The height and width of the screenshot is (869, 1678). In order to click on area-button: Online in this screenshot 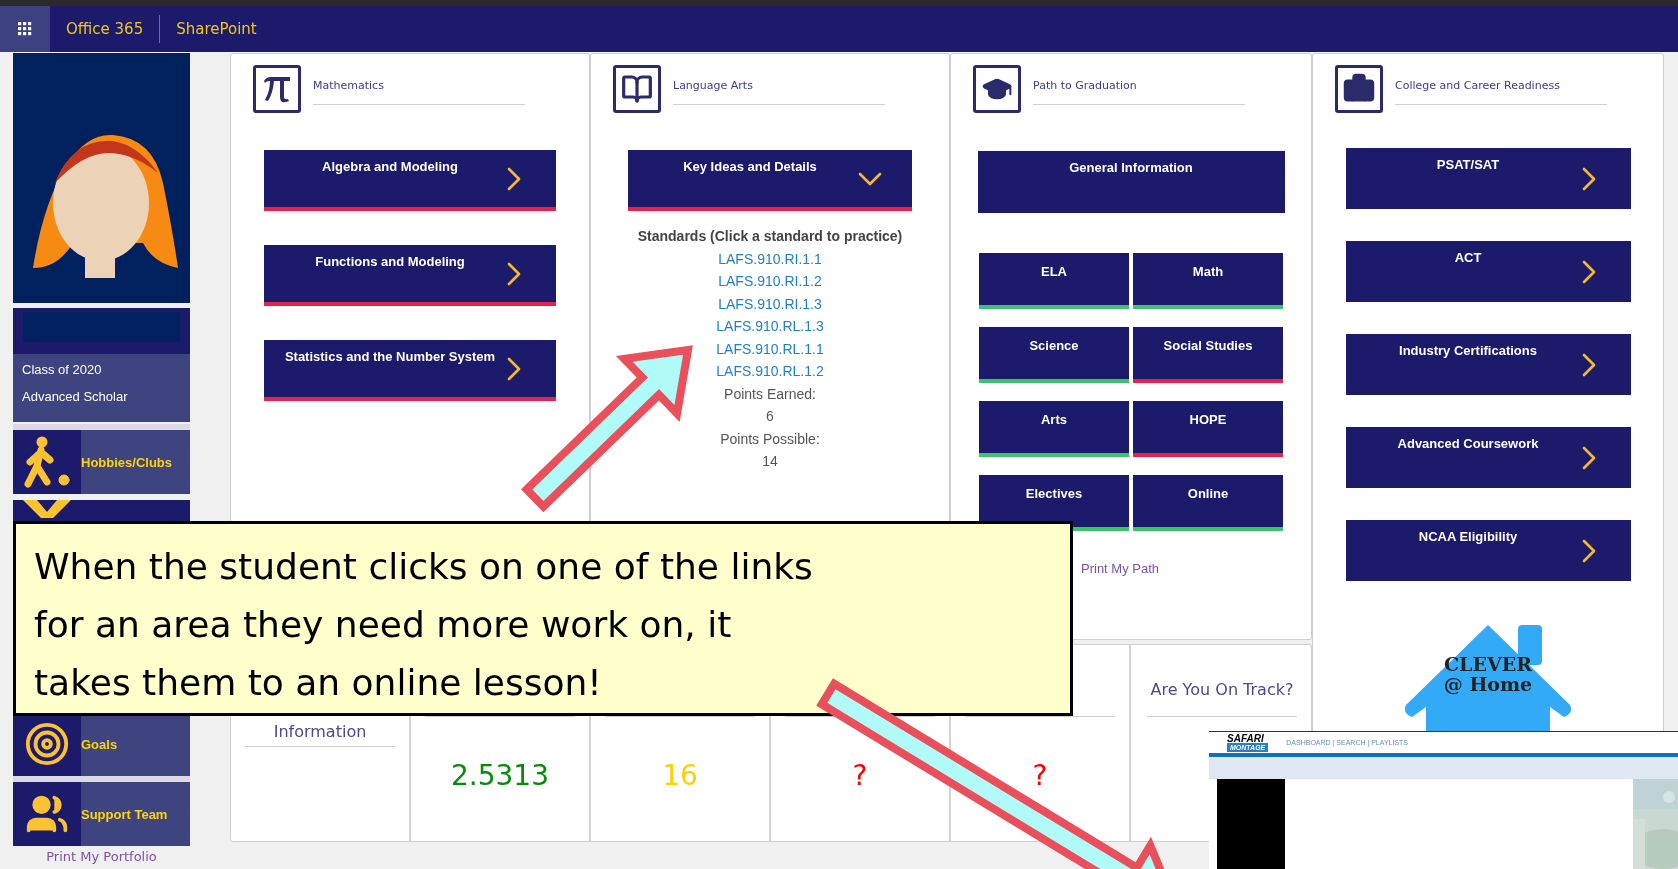, I will do `click(1208, 503)`.